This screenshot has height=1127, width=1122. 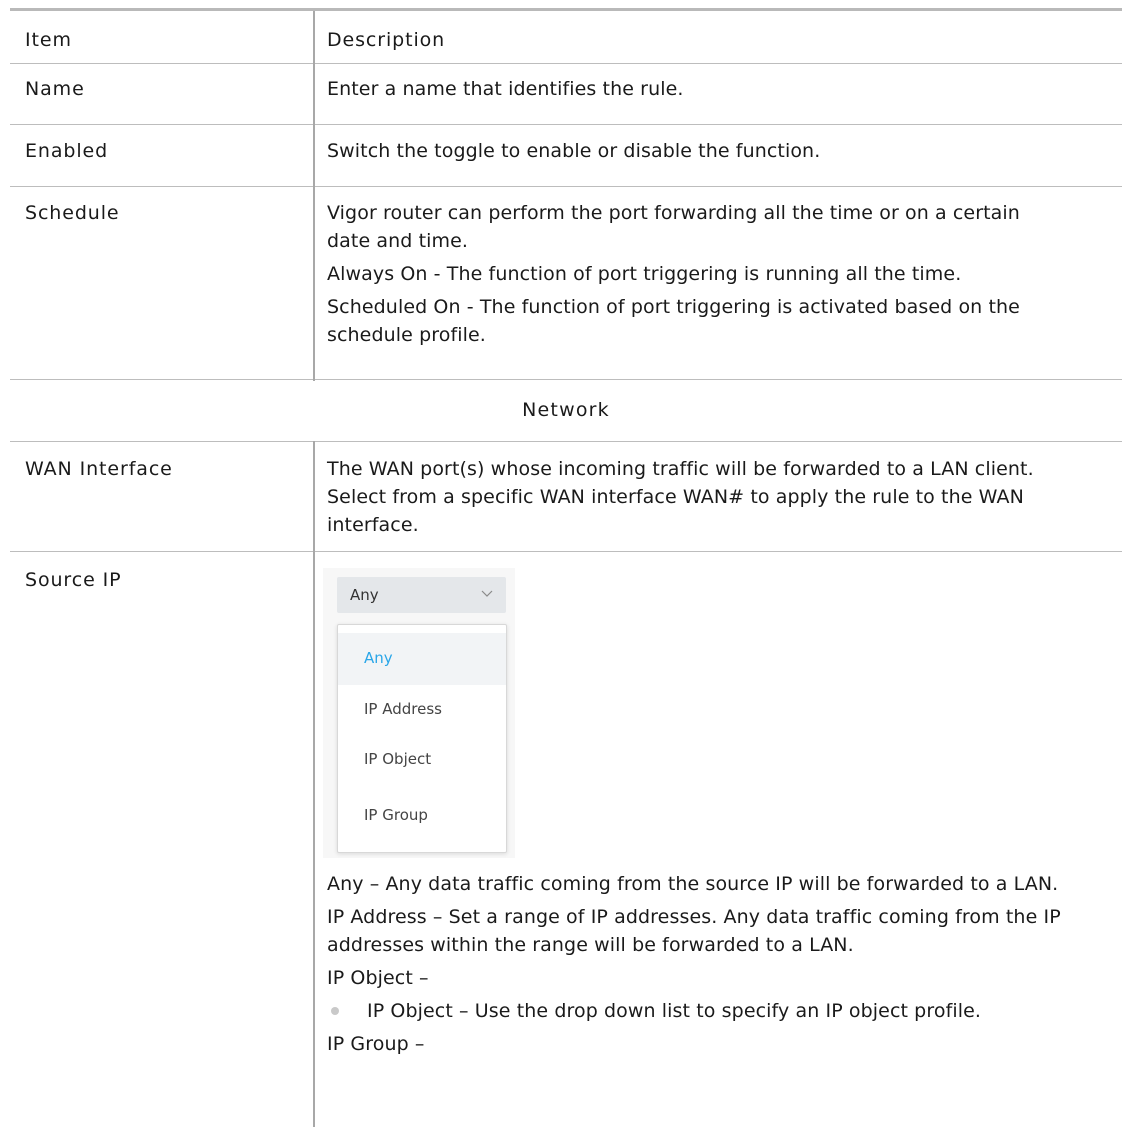 I want to click on option-label: IP Address, so click(x=403, y=709).